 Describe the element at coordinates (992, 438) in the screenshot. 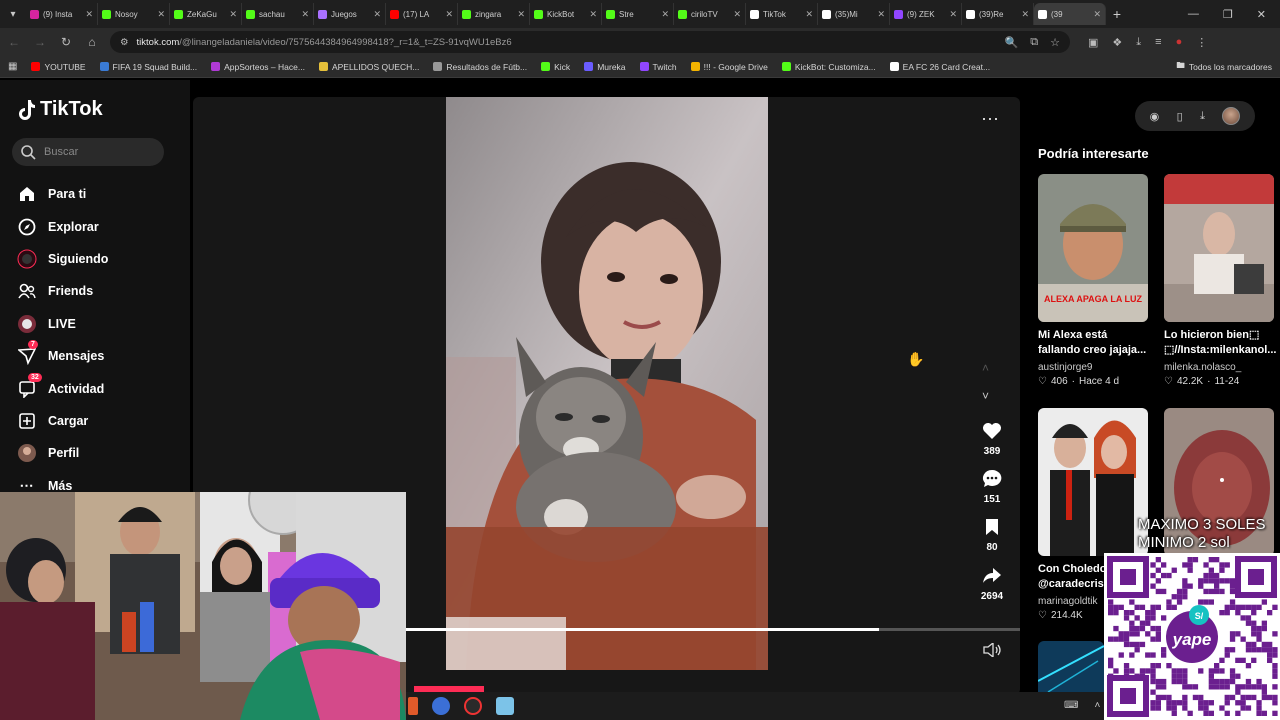

I see `like-button: 389` at that location.